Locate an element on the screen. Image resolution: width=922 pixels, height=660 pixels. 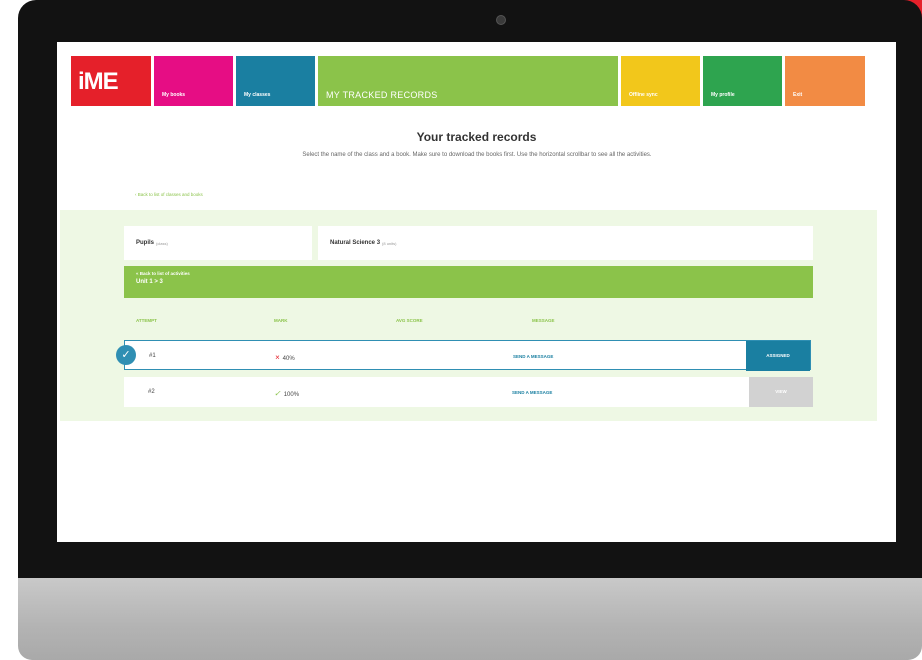
nav-tile-my-books: My books is located at coordinates (193, 81).